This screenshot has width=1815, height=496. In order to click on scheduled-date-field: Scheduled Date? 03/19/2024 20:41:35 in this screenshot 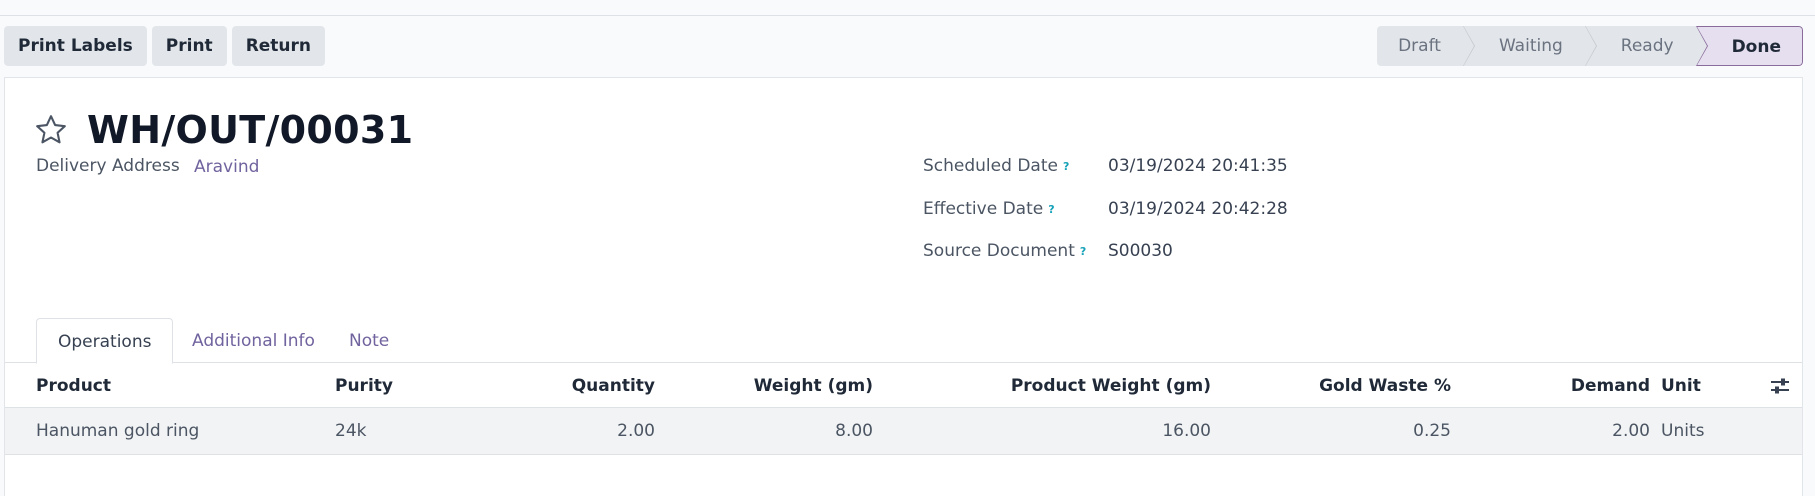, I will do `click(1105, 166)`.